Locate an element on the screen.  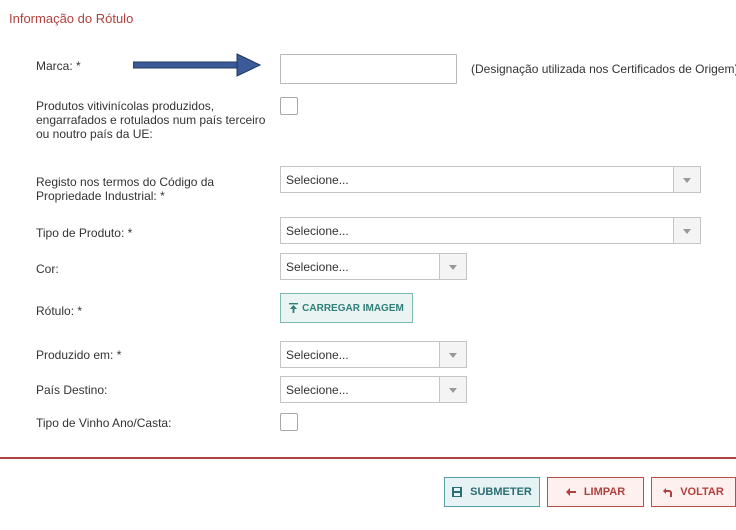
rotulo-label: Rótulo: * is located at coordinates (59, 311).